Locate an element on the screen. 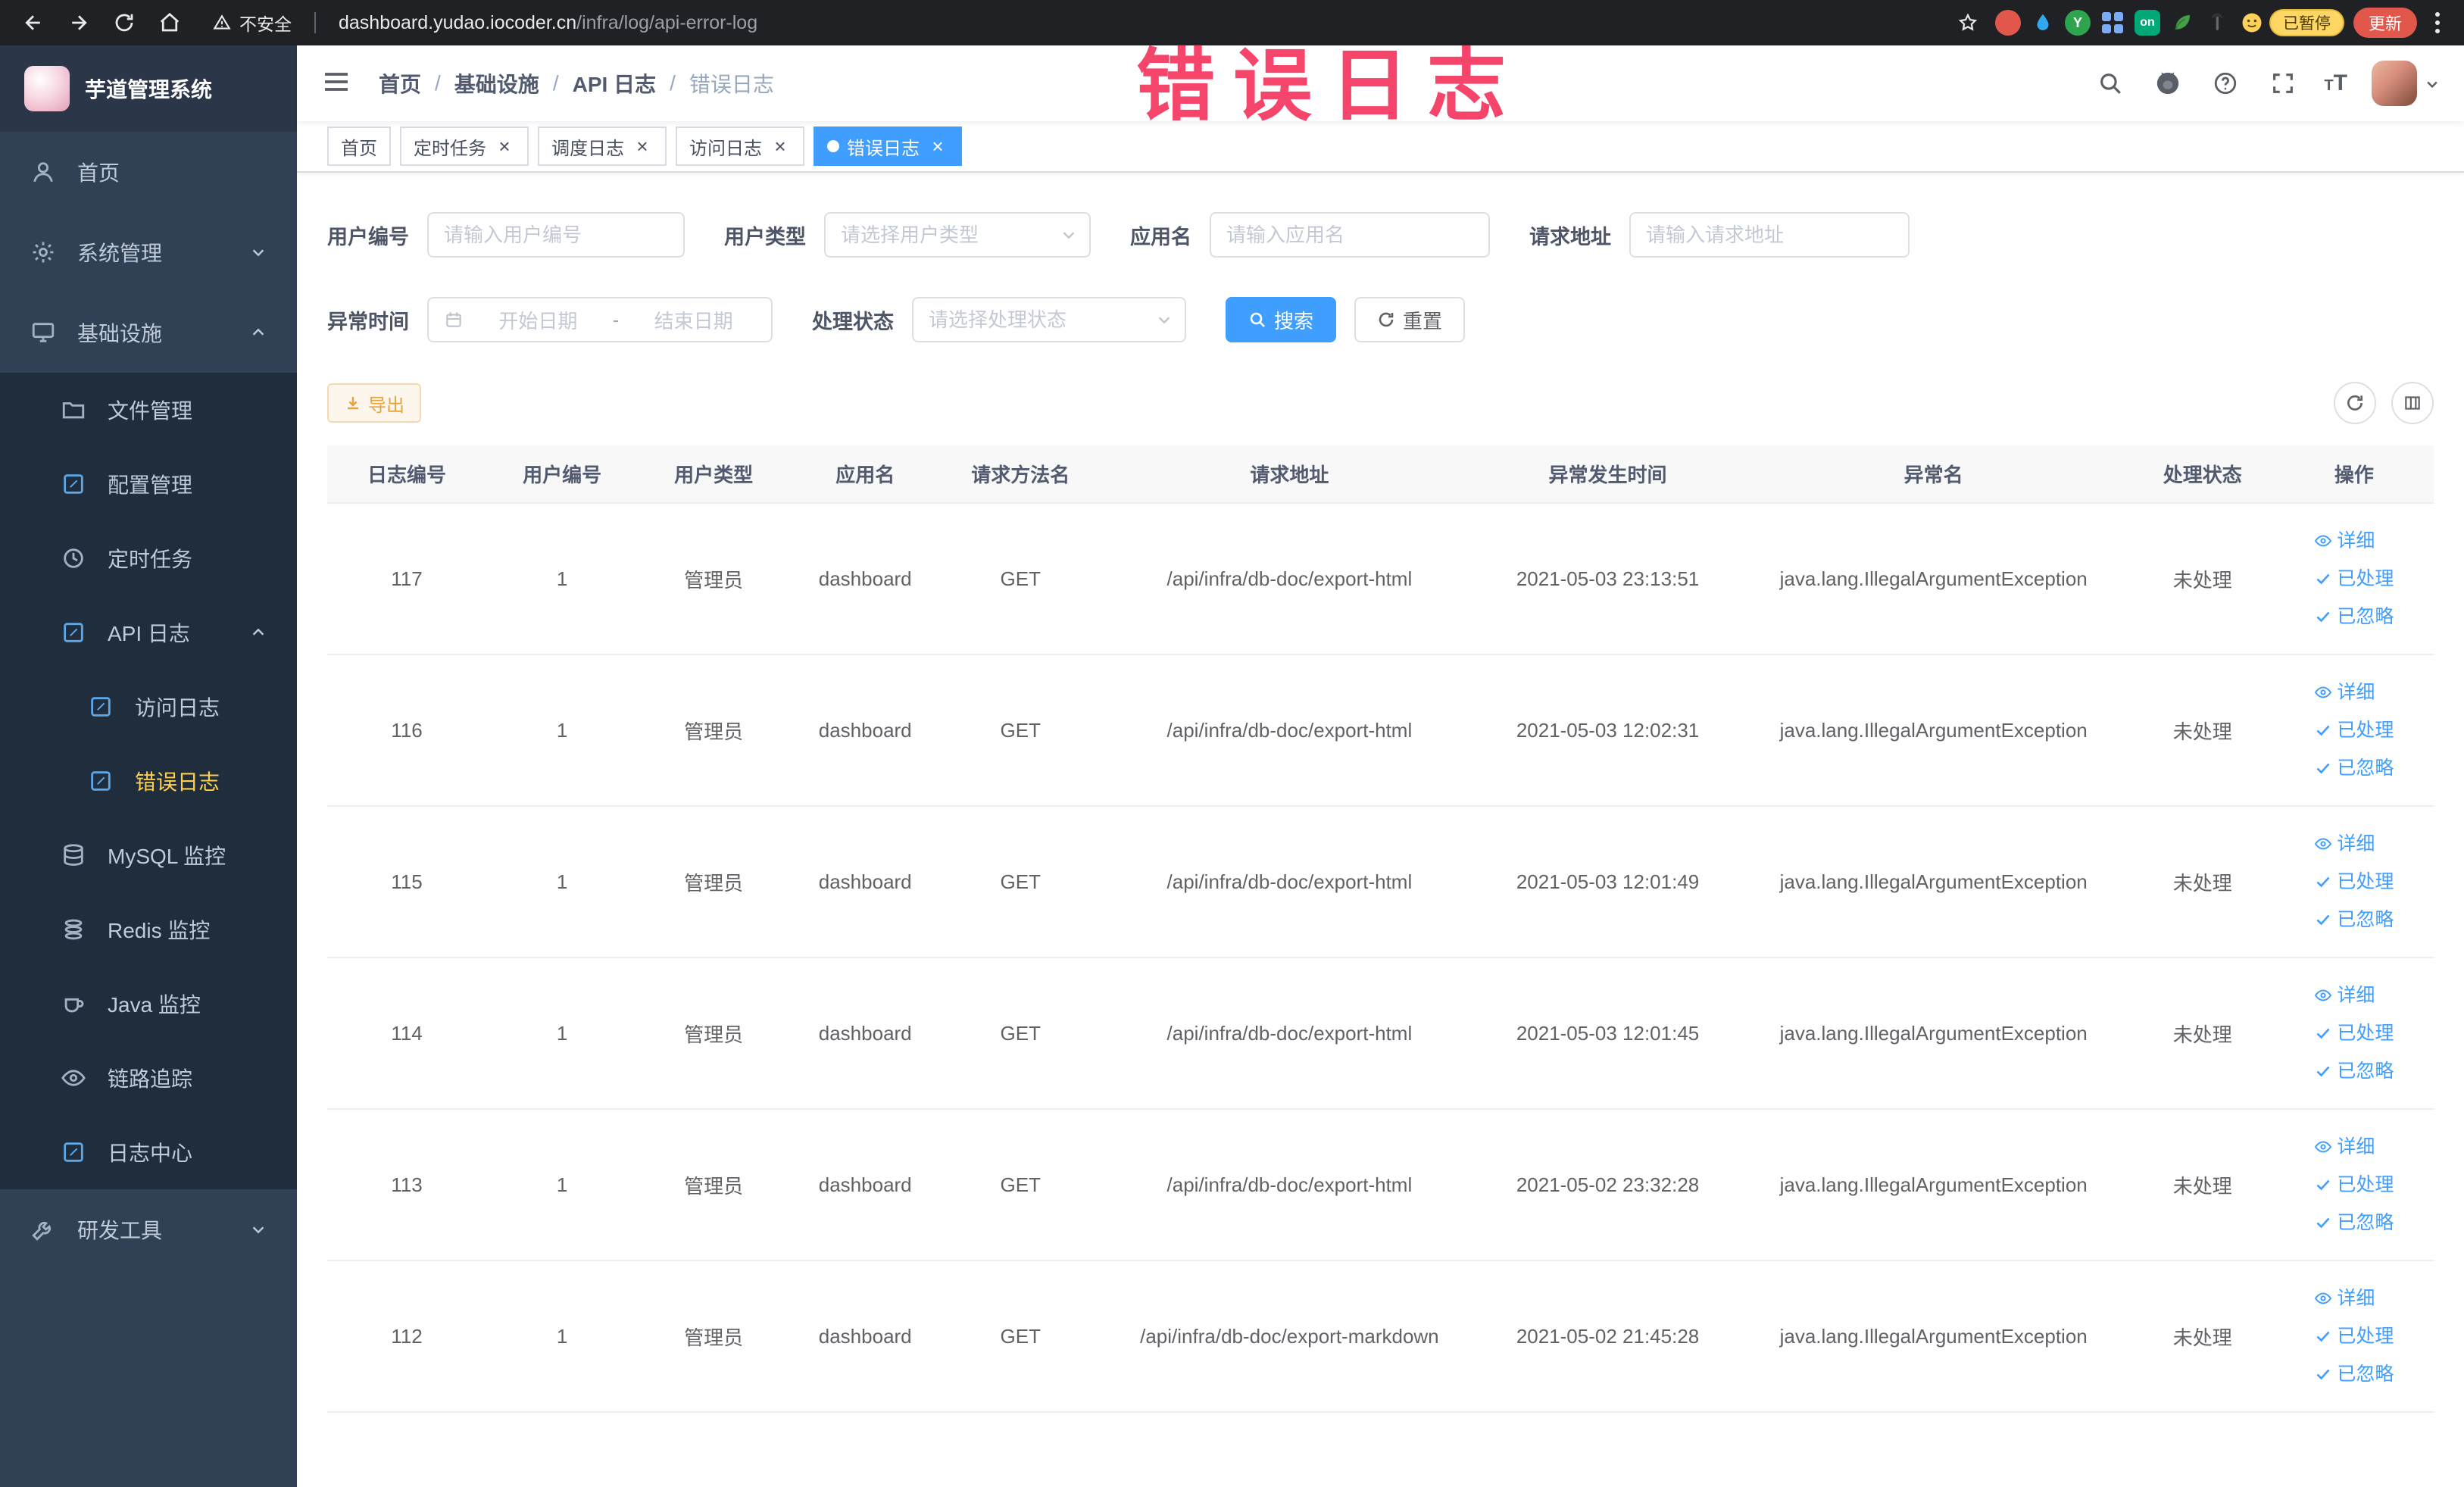  edit-icon is located at coordinates (73, 484).